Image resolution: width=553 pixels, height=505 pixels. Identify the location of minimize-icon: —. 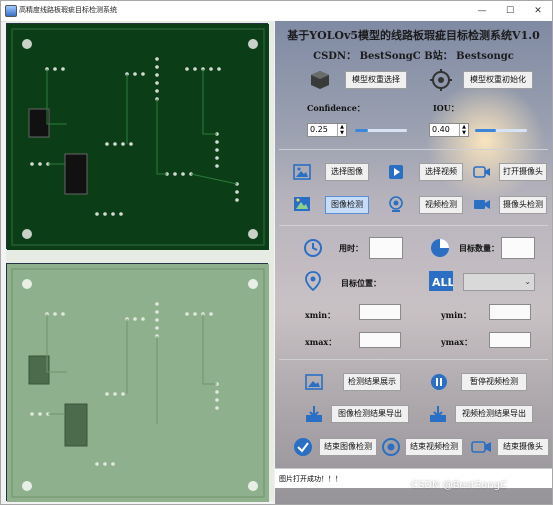
(482, 11).